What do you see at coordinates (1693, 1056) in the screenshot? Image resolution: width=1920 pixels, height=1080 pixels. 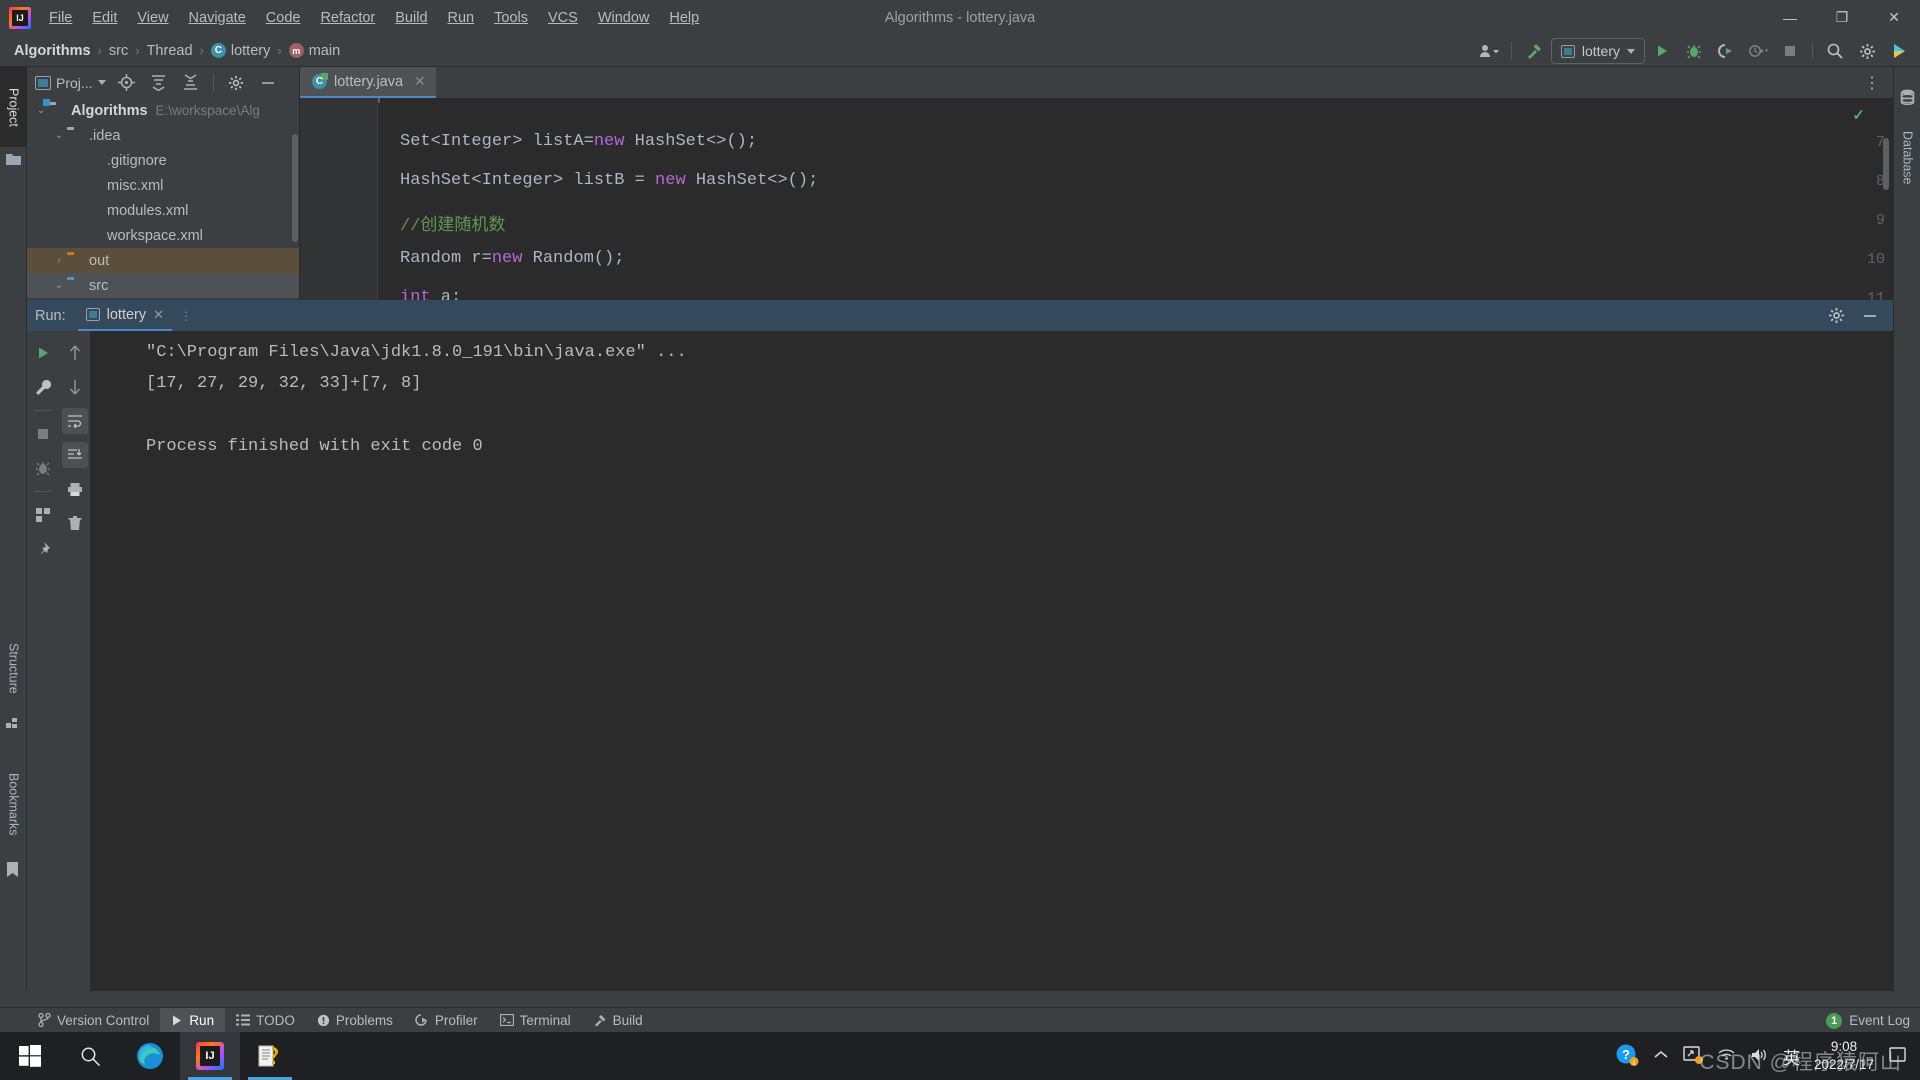 I see `onedrive-icon` at bounding box center [1693, 1056].